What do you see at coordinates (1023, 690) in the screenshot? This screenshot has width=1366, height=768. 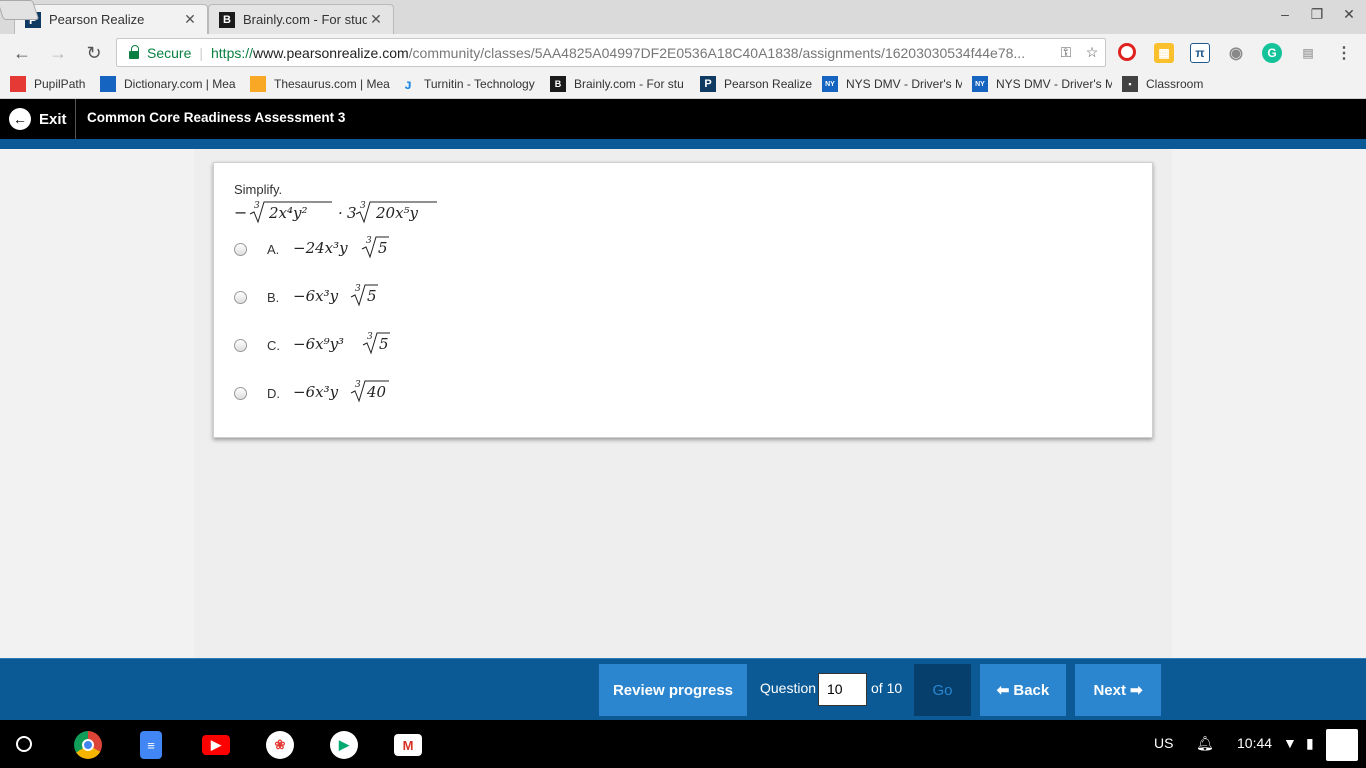 I see `back-button: ⬅ Back` at bounding box center [1023, 690].